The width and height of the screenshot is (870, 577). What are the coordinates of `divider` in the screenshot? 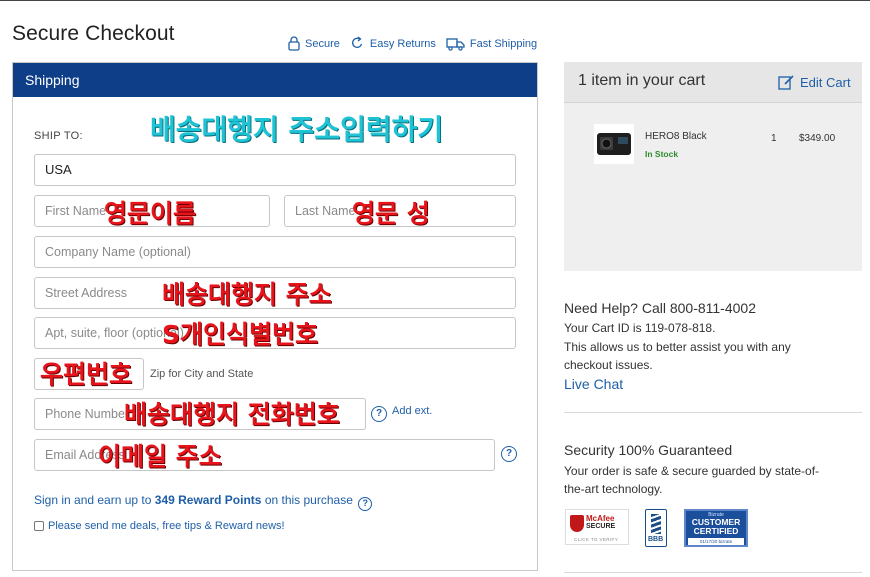 It's located at (713, 412).